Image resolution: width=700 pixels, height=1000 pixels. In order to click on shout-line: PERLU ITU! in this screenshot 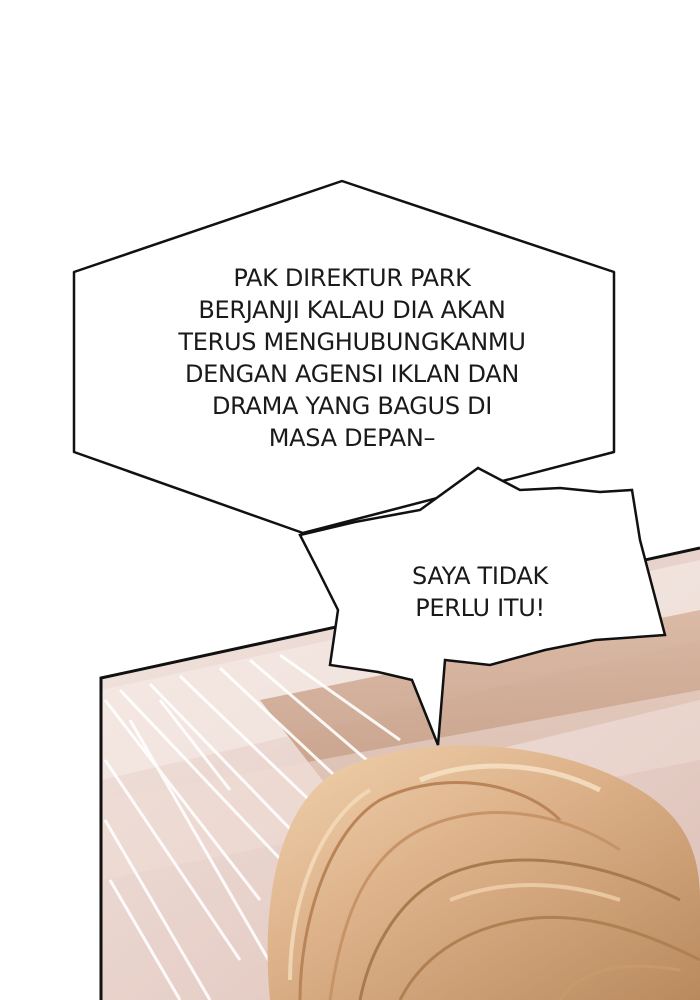, I will do `click(480, 608)`.